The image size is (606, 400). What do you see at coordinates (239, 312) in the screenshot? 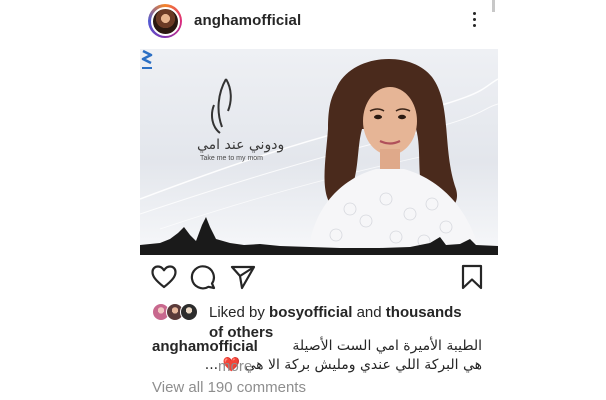
I see `likes-prefix: Liked by` at bounding box center [239, 312].